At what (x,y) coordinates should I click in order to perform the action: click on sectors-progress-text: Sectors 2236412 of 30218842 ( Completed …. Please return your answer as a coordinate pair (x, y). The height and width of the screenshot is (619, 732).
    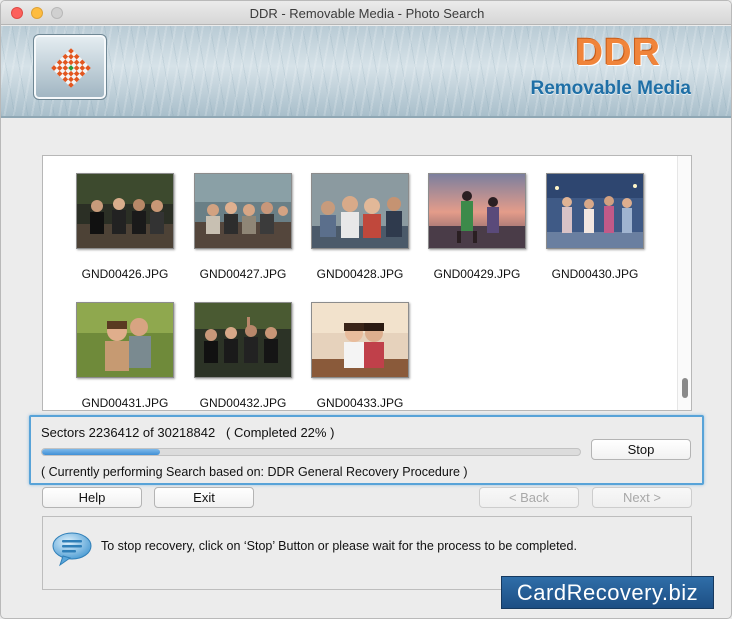
    Looking at the image, I should click on (188, 432).